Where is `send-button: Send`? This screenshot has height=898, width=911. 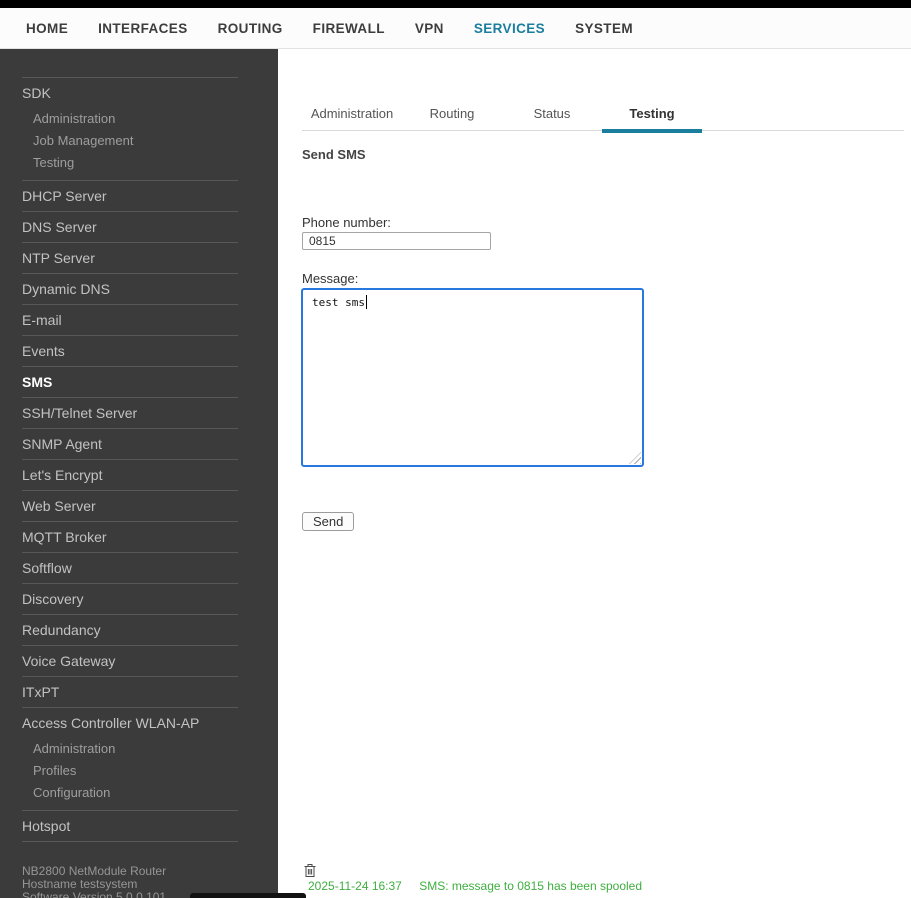 send-button: Send is located at coordinates (328, 521).